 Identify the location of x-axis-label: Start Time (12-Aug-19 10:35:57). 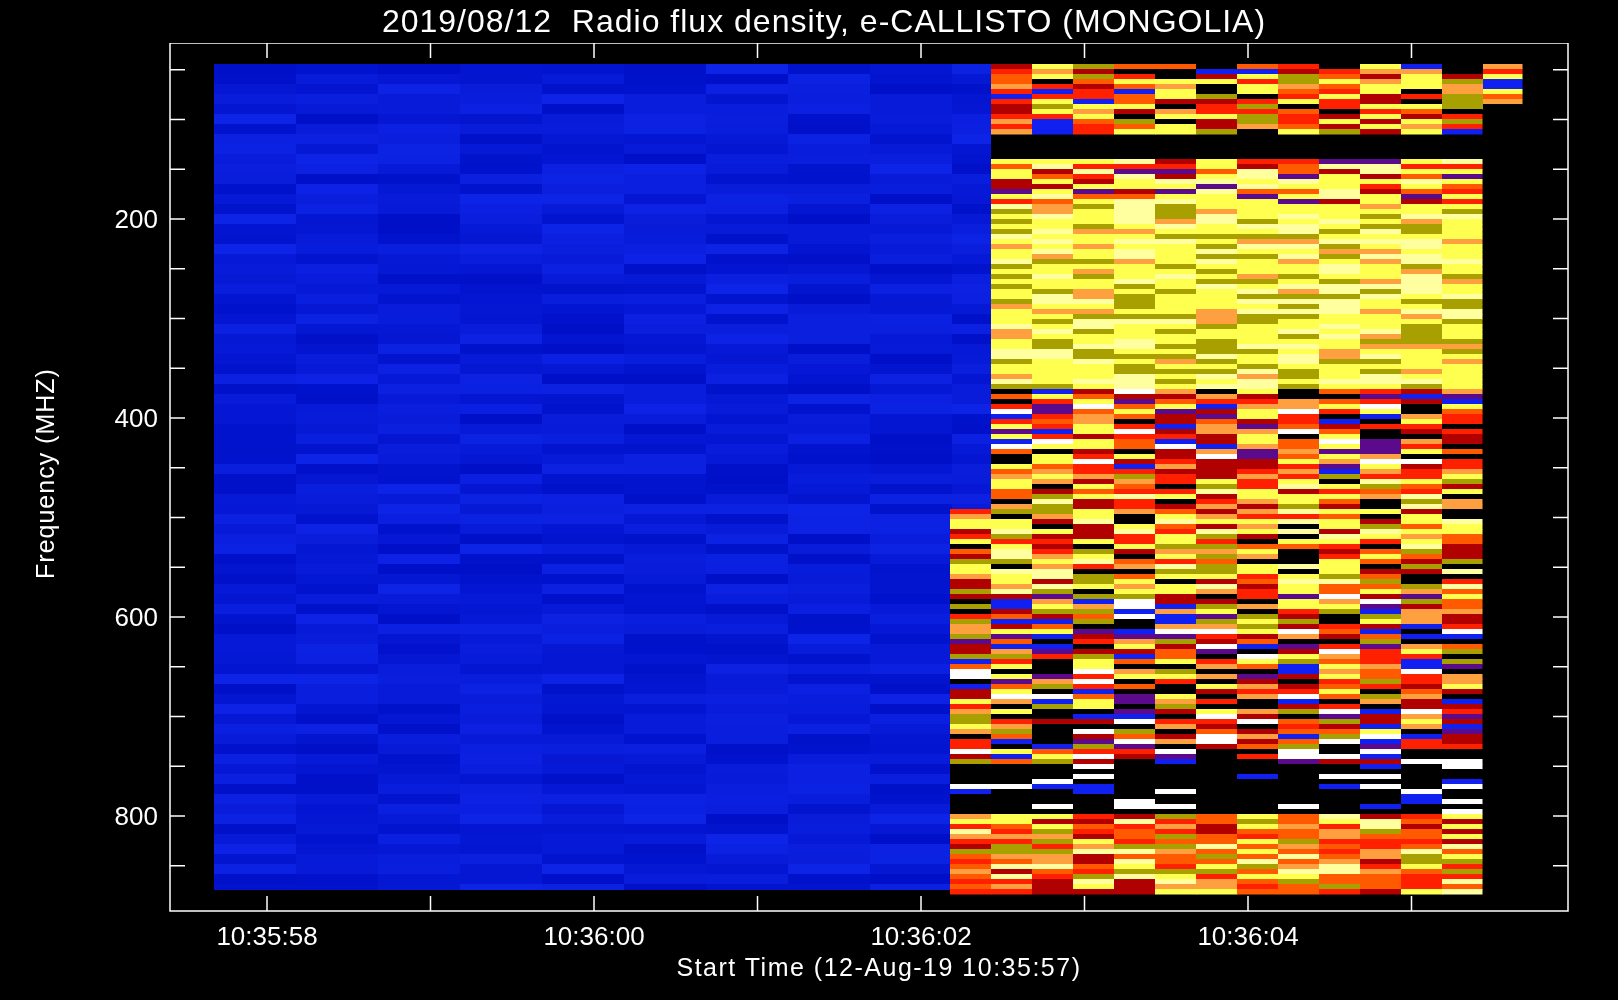
(879, 967).